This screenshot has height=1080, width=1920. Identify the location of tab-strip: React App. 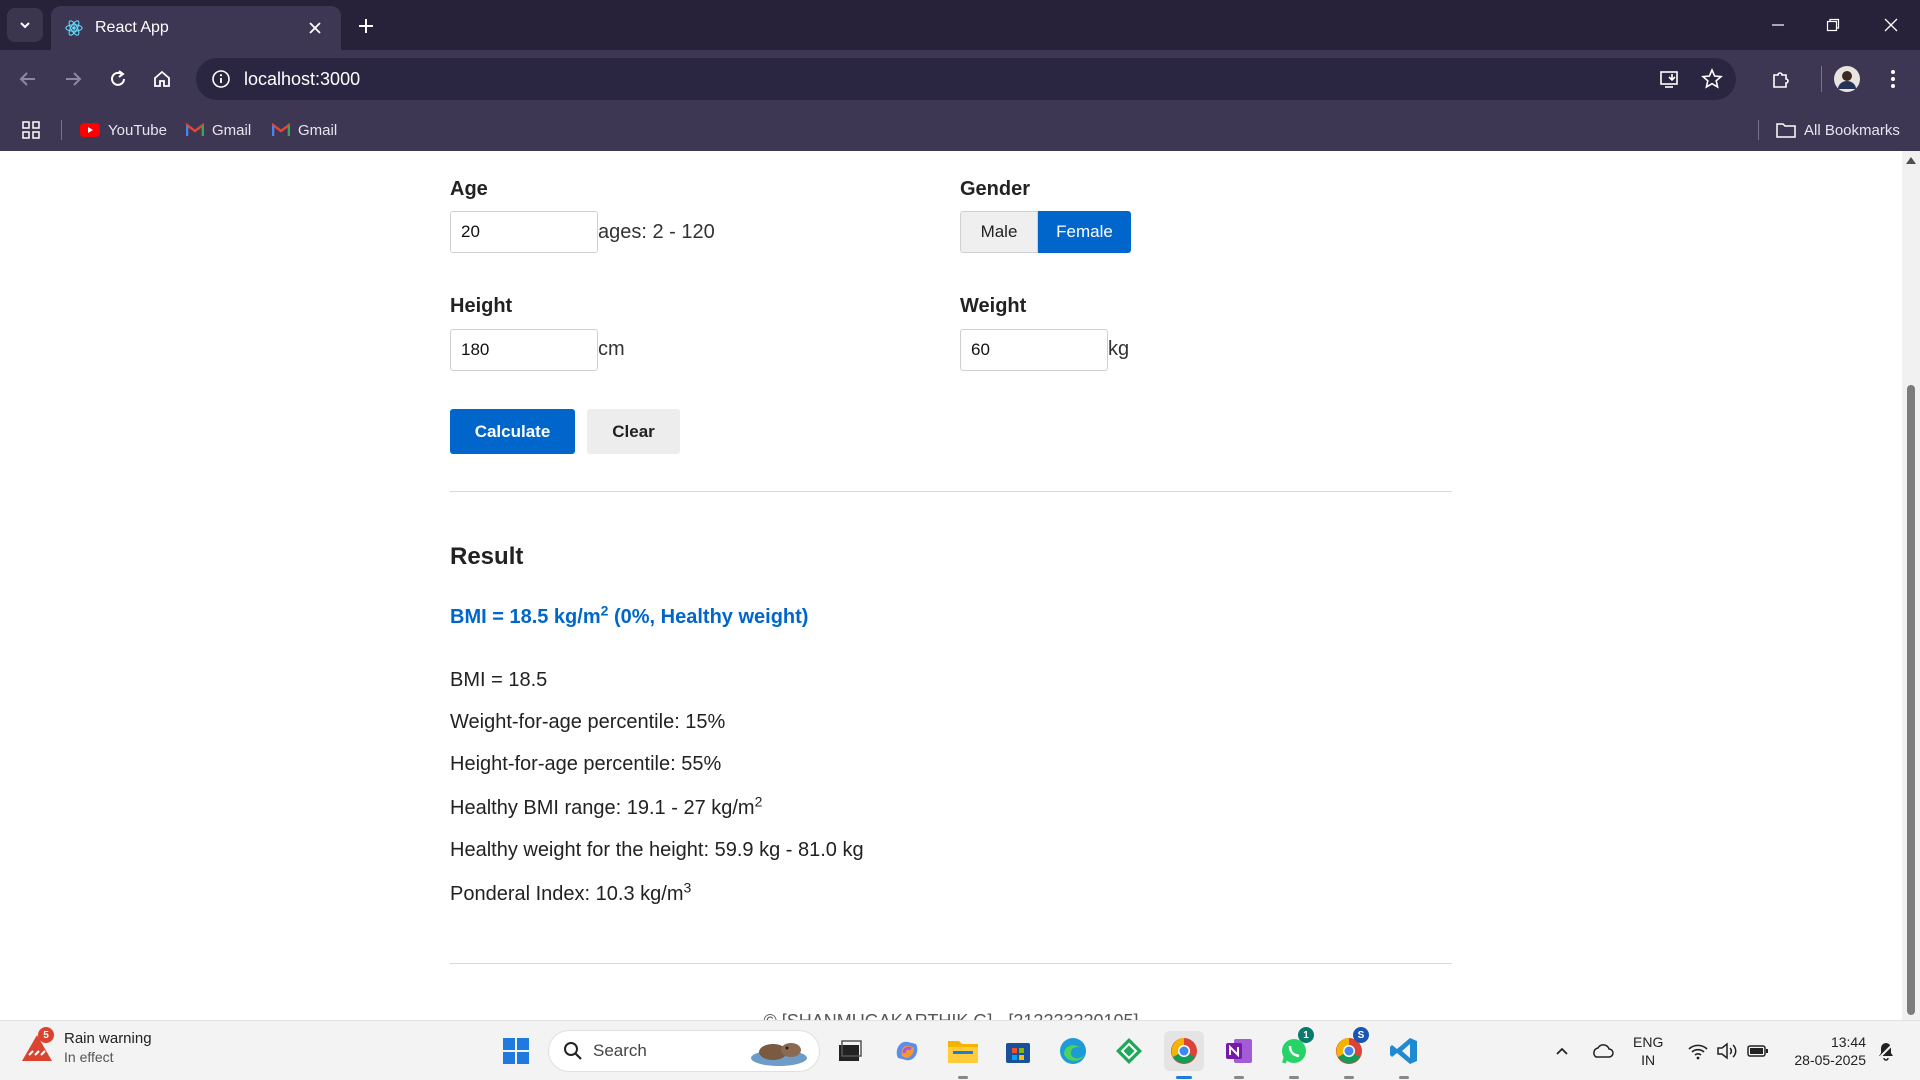
(960, 25).